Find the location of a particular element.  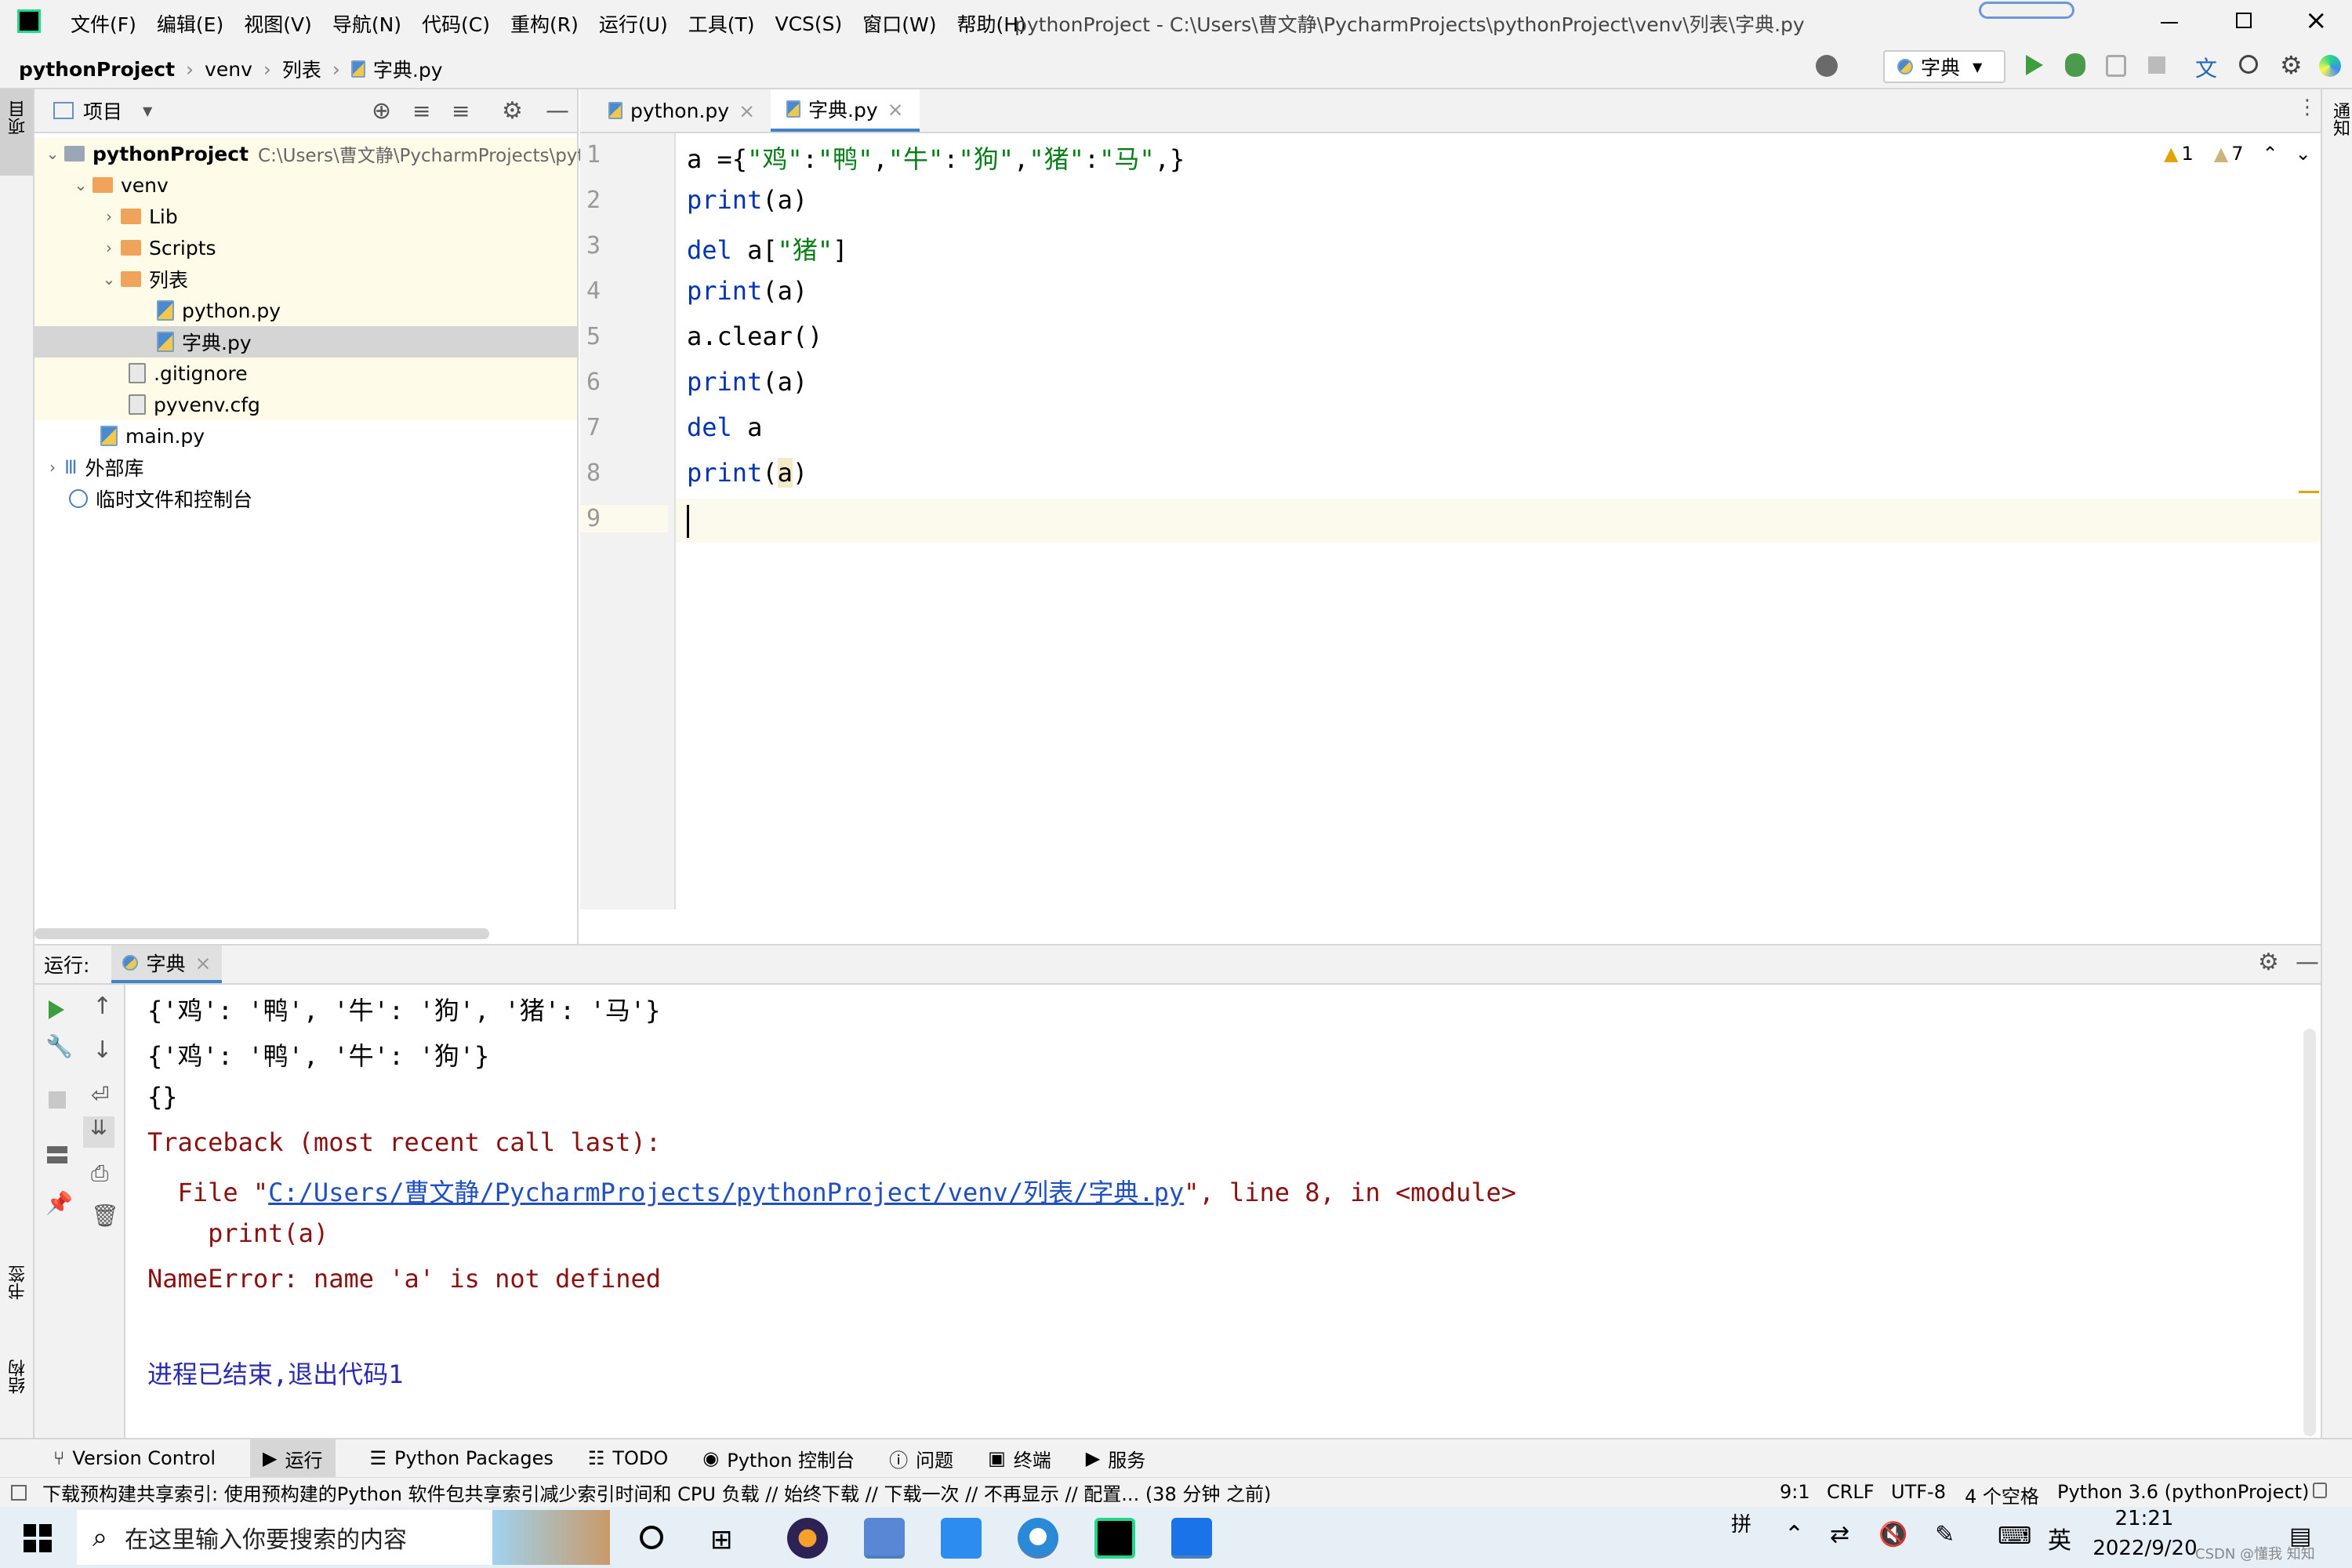

breadcrumb-venv: venv is located at coordinates (229, 69).